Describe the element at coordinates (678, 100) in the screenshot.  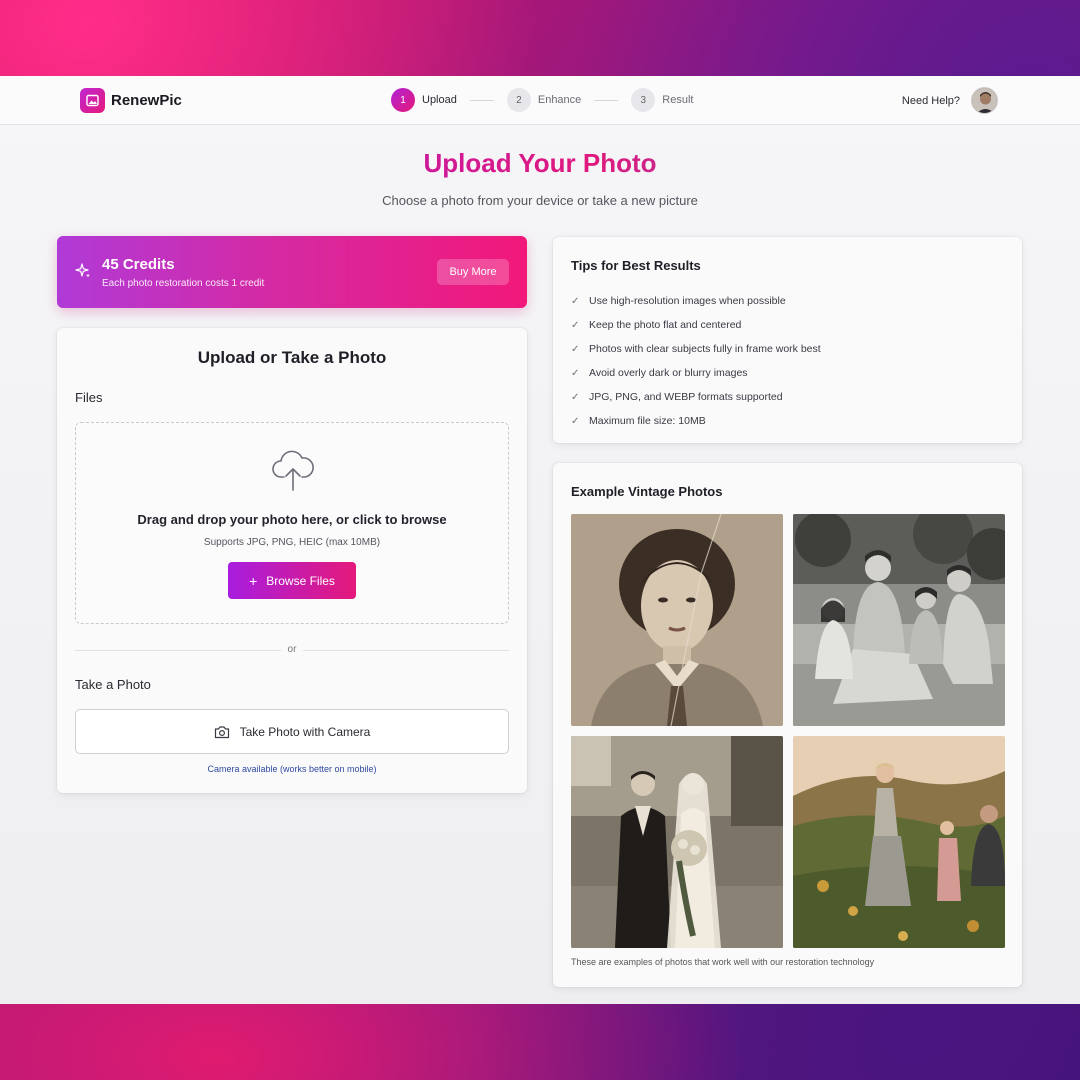
I see `step-label: Result` at that location.